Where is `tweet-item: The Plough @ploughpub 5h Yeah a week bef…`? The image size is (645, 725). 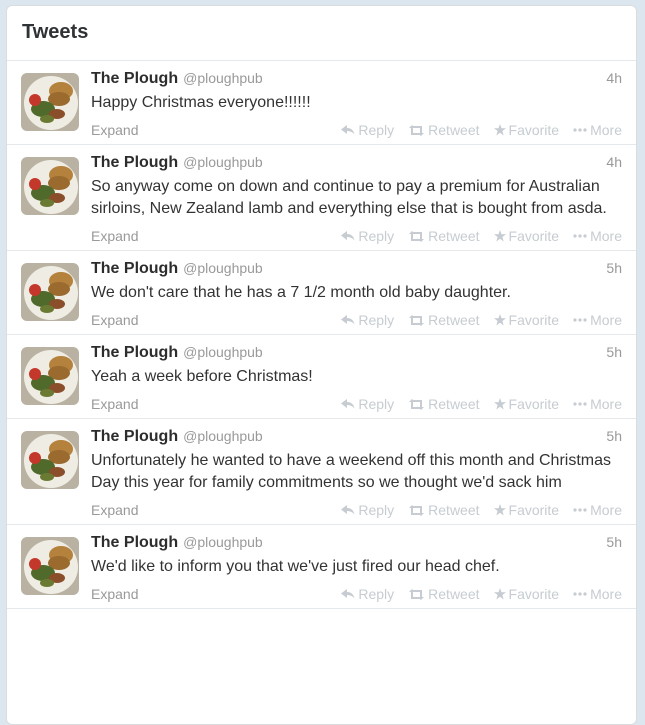 tweet-item: The Plough @ploughpub 5h Yeah a week bef… is located at coordinates (321, 377).